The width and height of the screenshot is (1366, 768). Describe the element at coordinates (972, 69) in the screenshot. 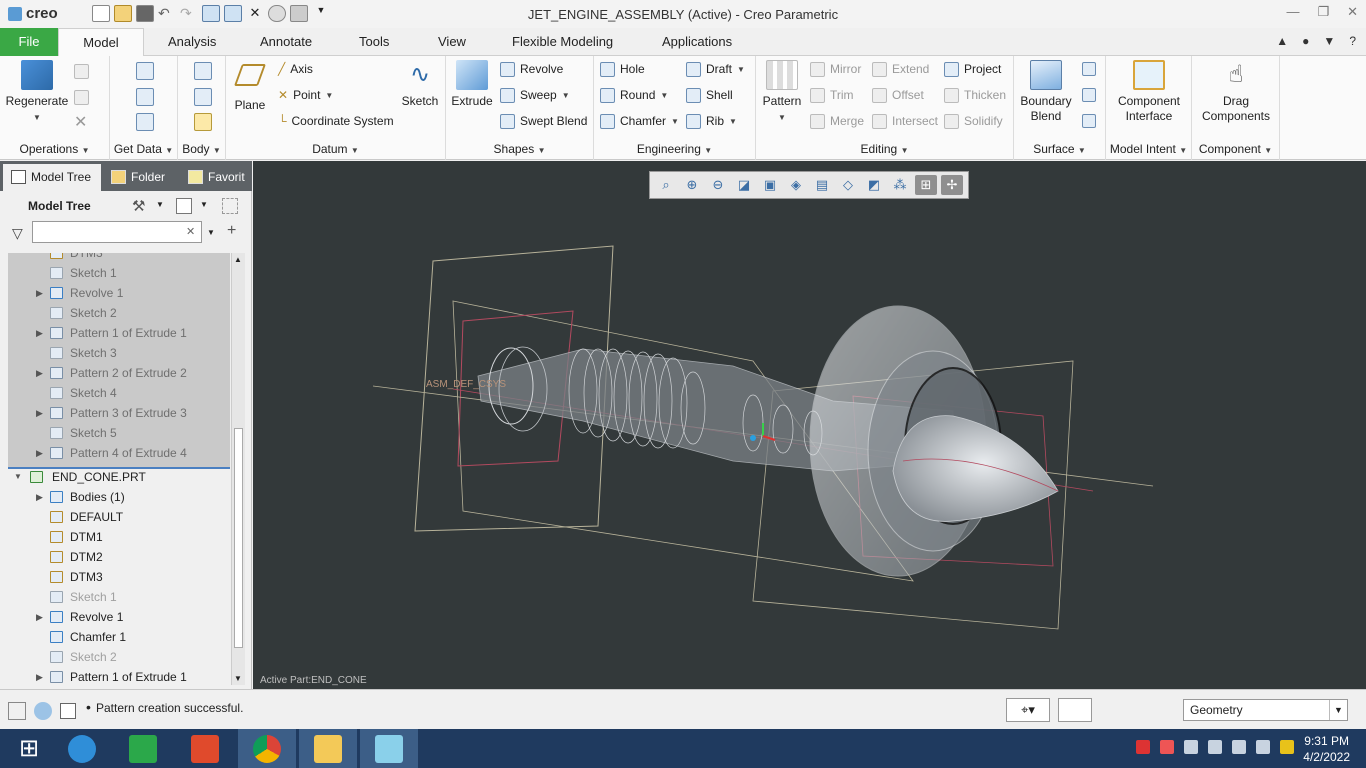

I see `project-button: Project` at that location.